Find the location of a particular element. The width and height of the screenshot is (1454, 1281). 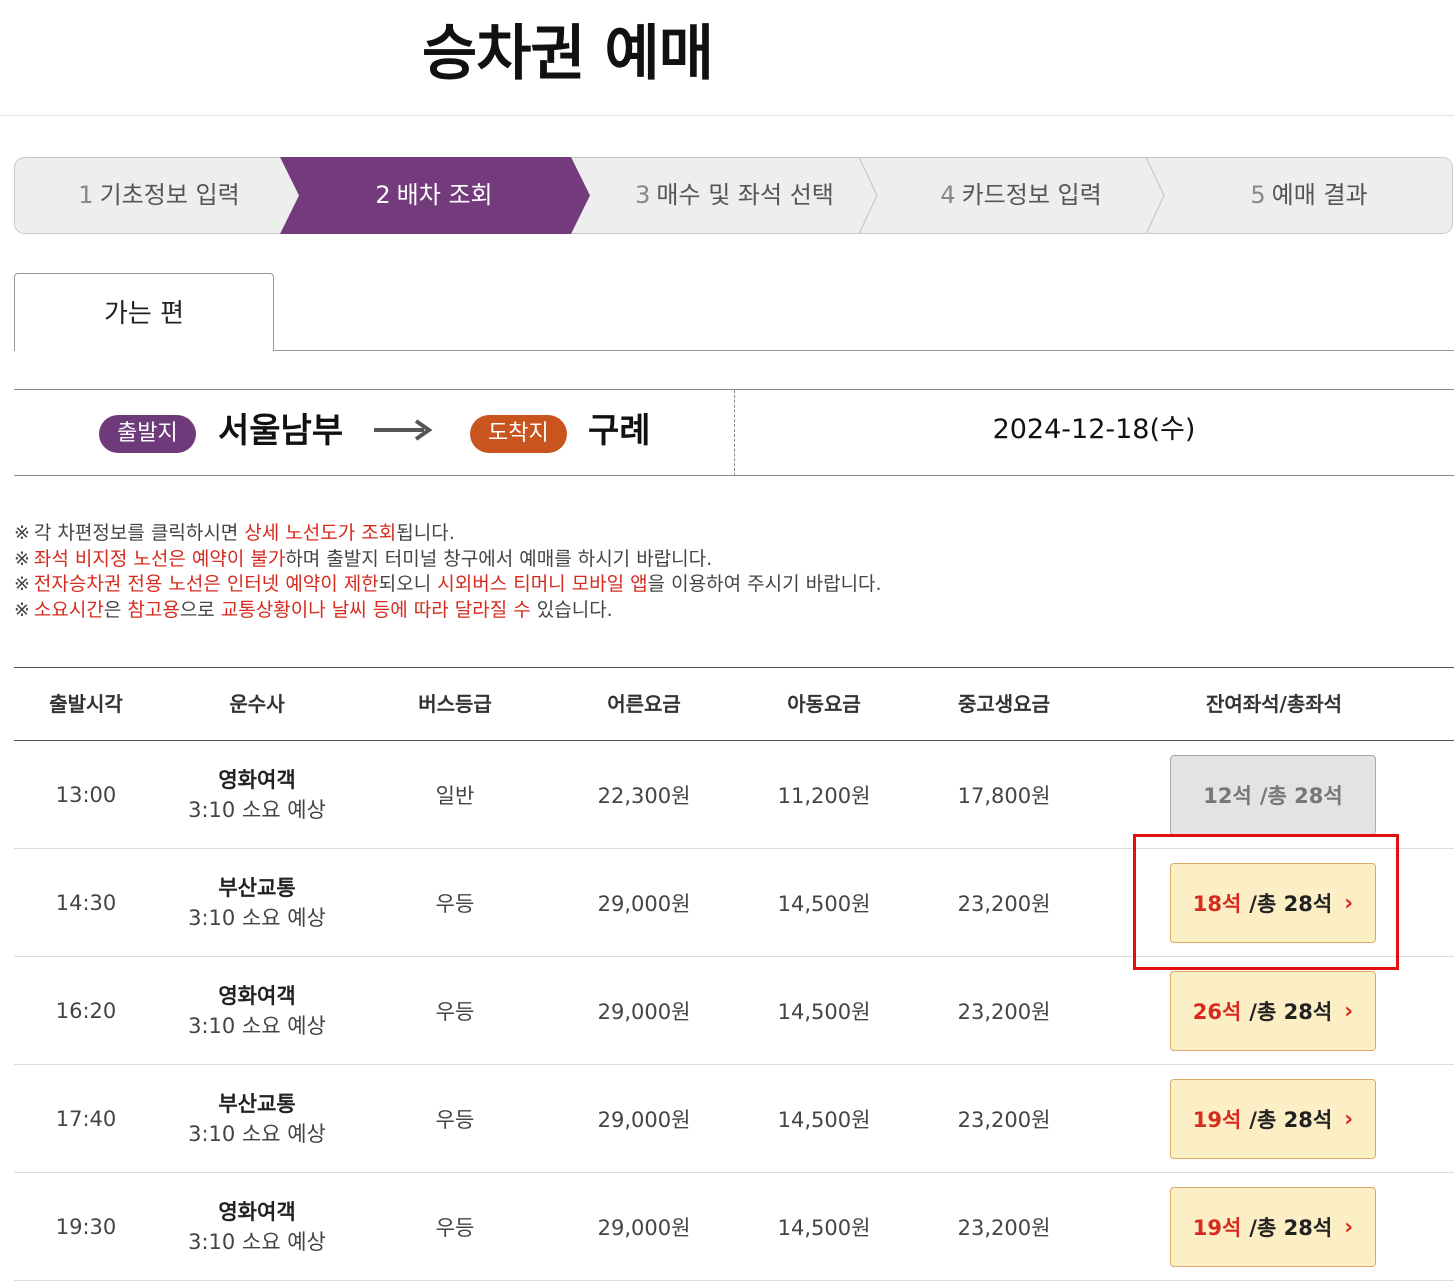

notice-highlight-text: 상세 노선도가 조회 is located at coordinates (320, 533).